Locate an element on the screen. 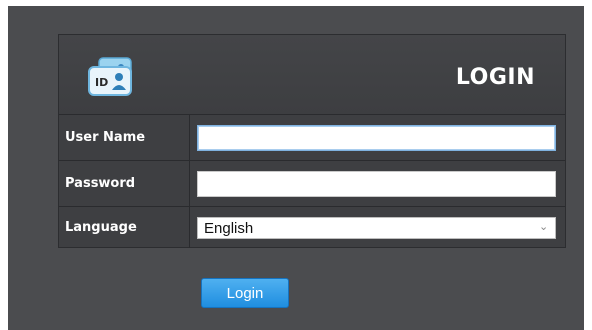 This screenshot has width=592, height=330. username-row: User Name is located at coordinates (312, 138).